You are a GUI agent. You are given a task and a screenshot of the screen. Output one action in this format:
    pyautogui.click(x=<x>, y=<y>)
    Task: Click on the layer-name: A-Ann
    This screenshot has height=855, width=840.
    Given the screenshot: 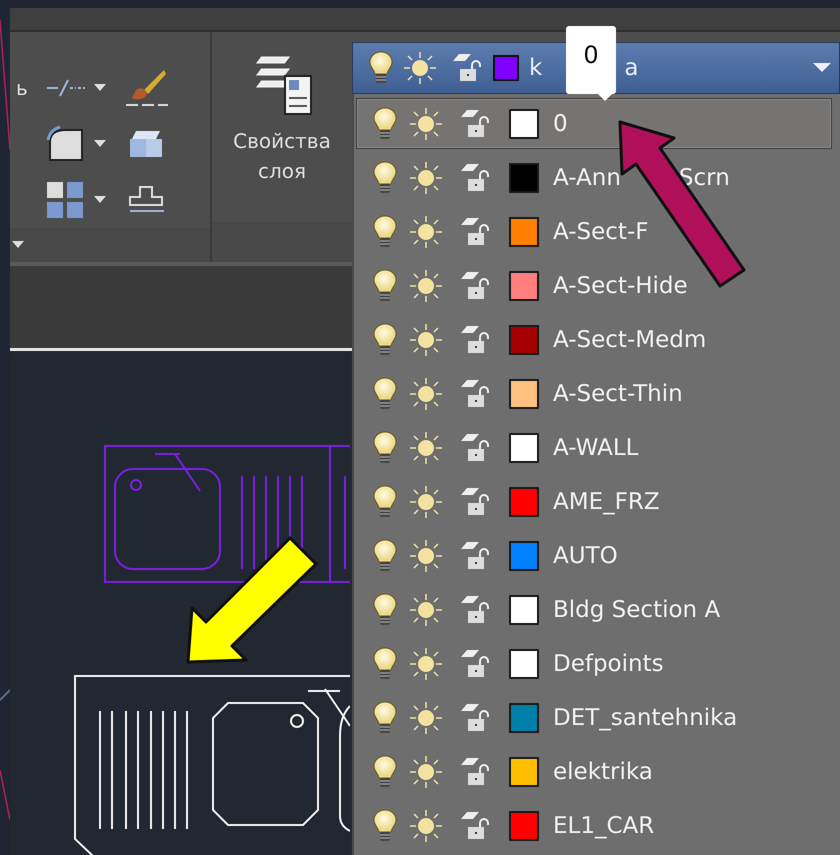 What is the action you would take?
    pyautogui.click(x=587, y=177)
    